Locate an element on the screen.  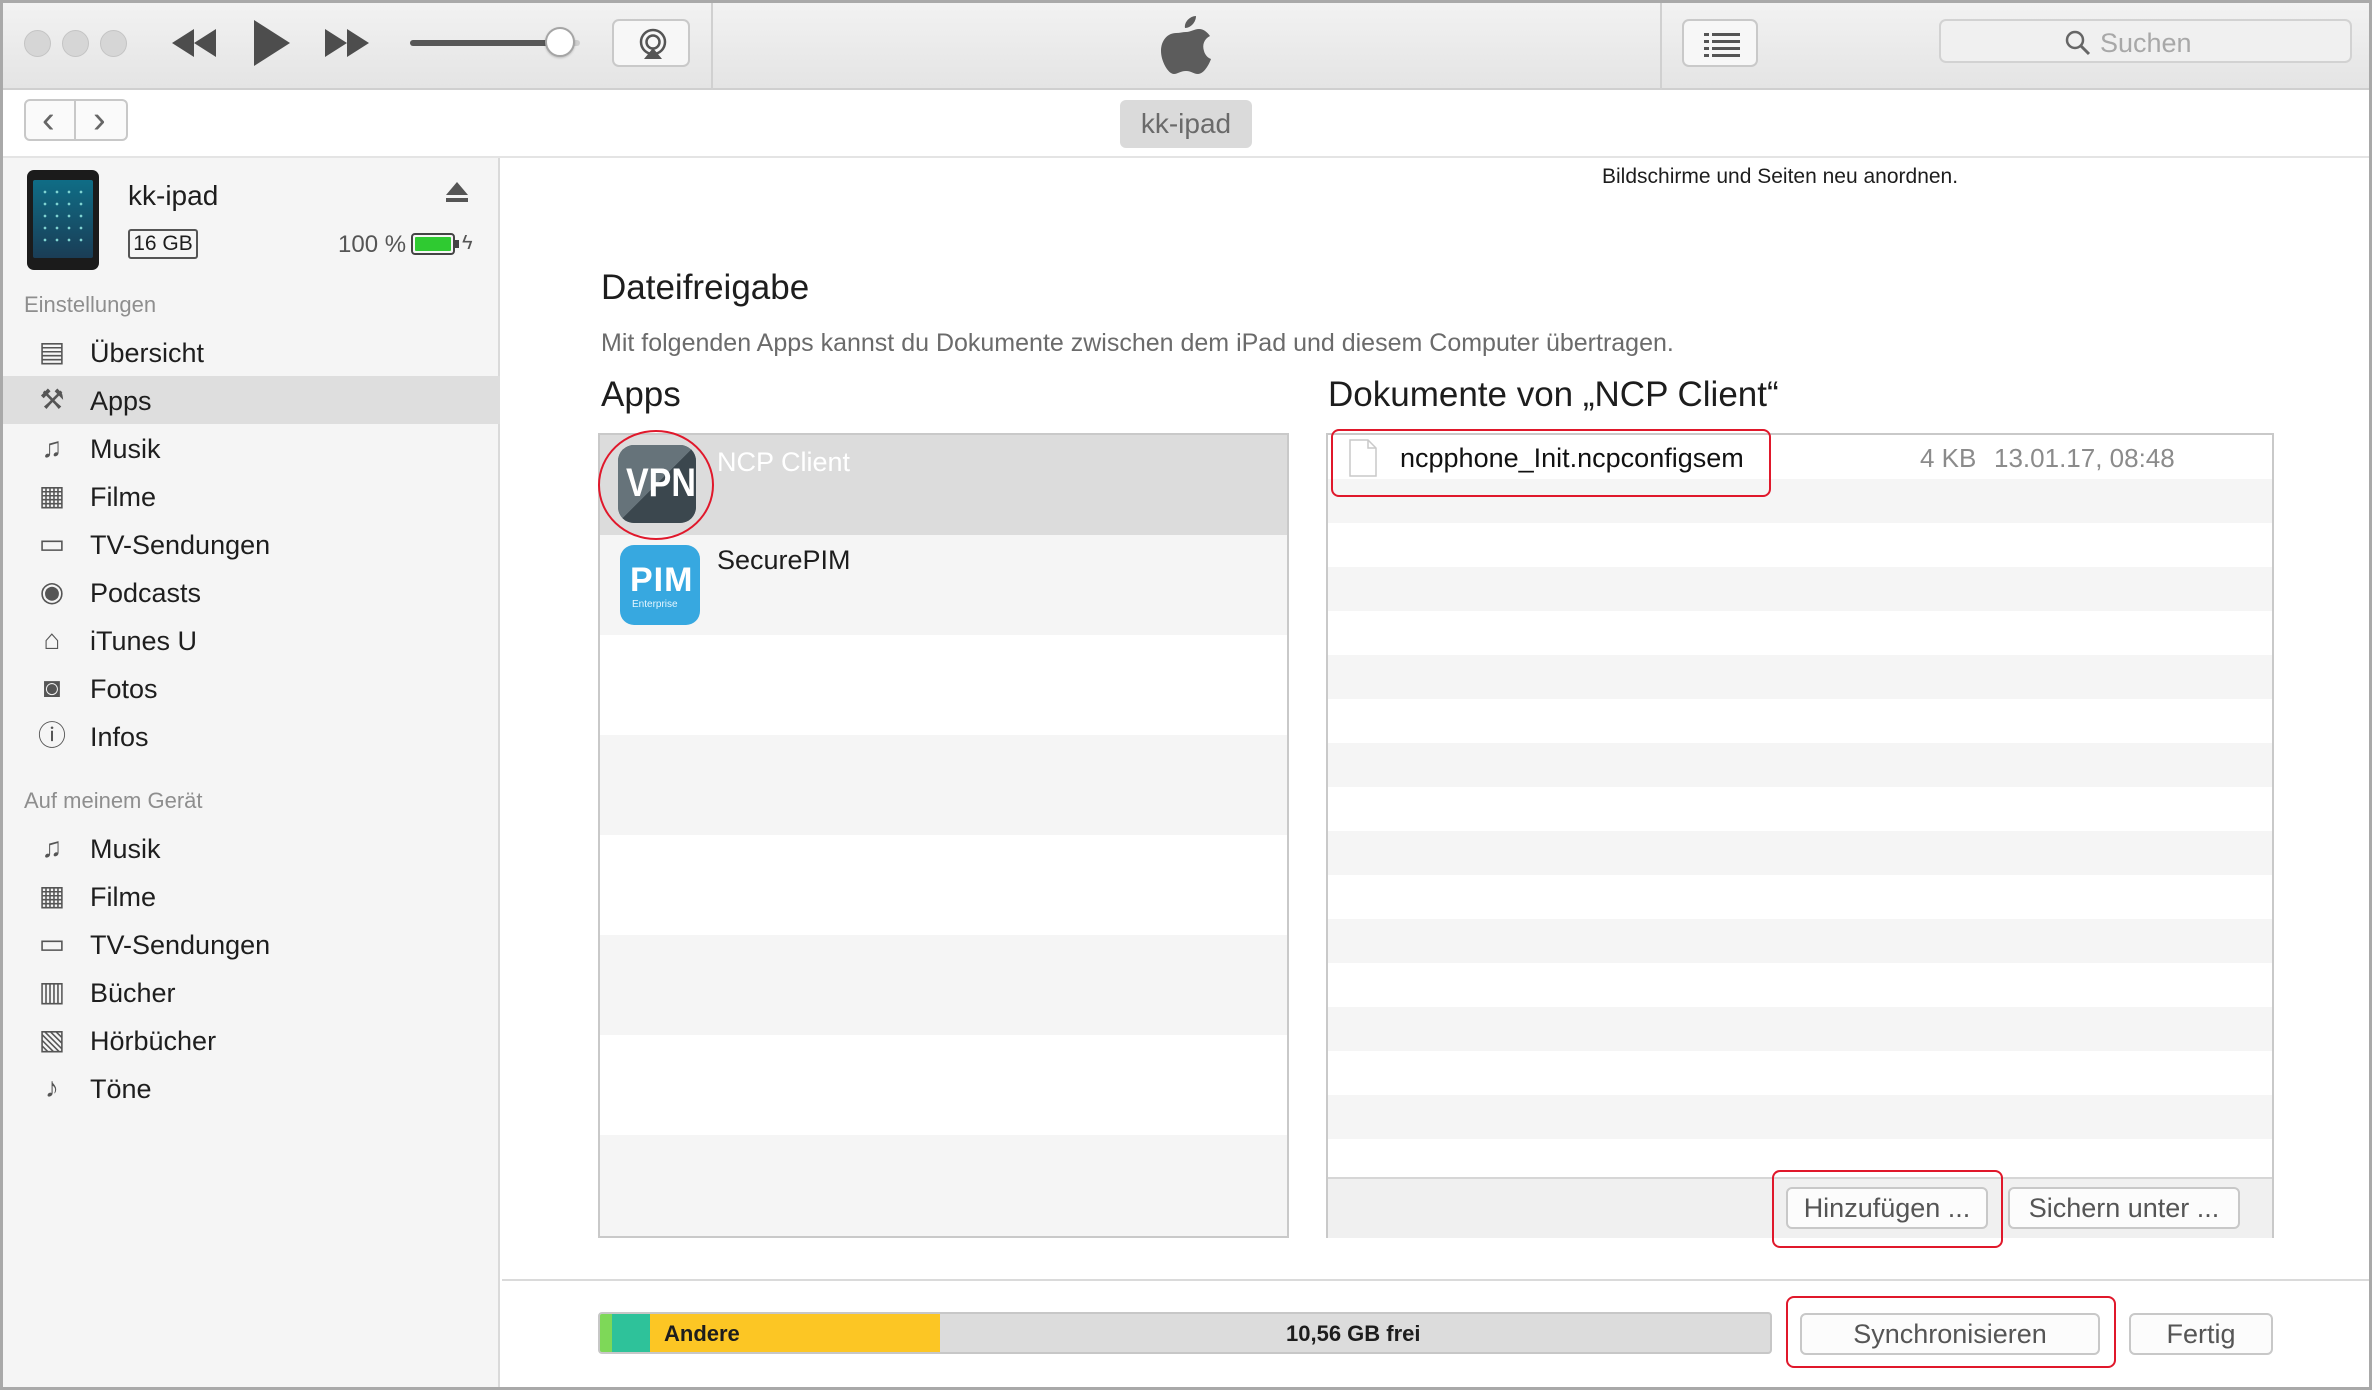
documents-header: Dokumente von „NCP Client“ is located at coordinates (1553, 394).